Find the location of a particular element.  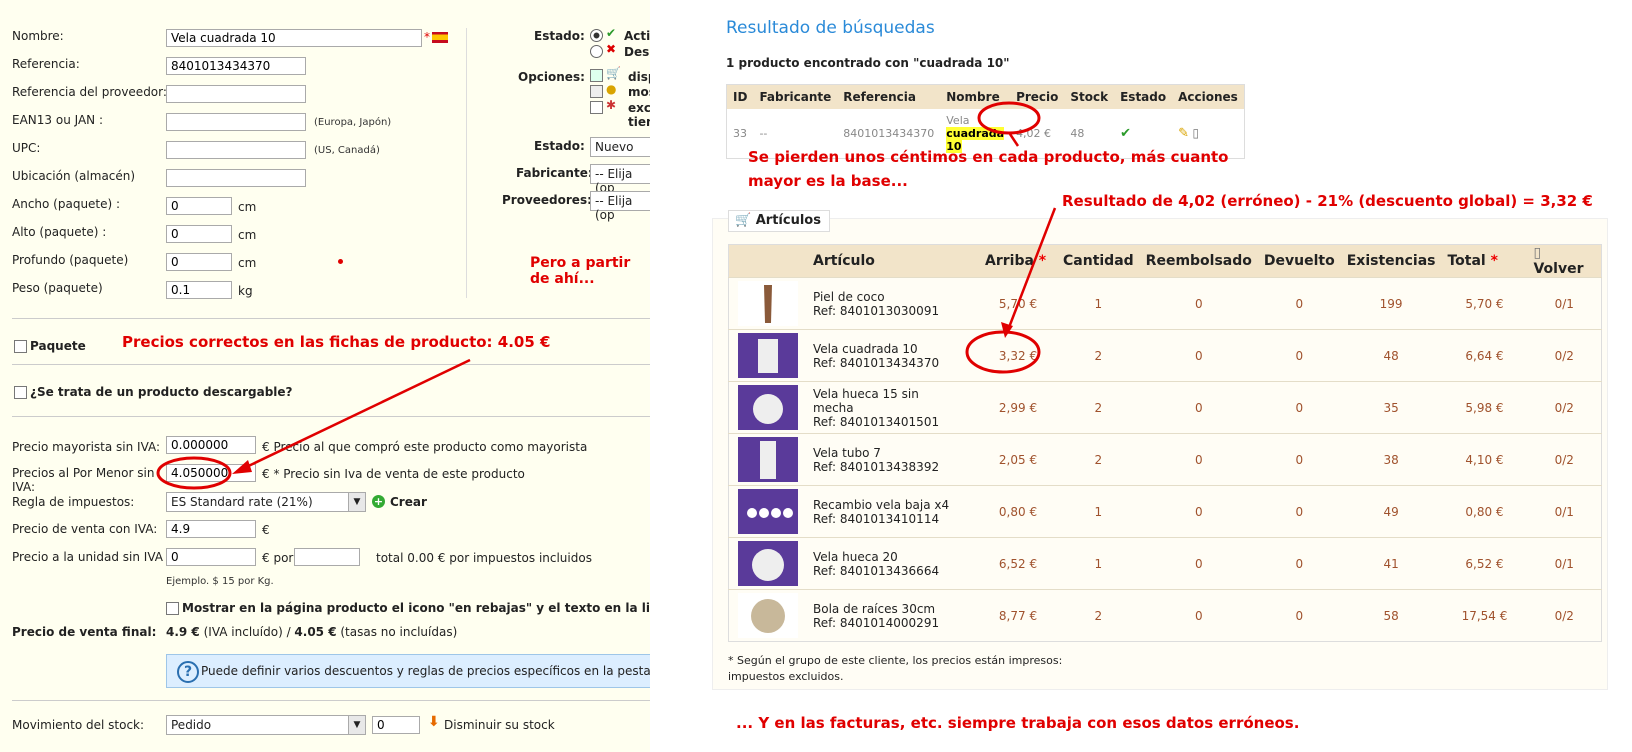

arrow-correctos-head is located at coordinates (242, 467).